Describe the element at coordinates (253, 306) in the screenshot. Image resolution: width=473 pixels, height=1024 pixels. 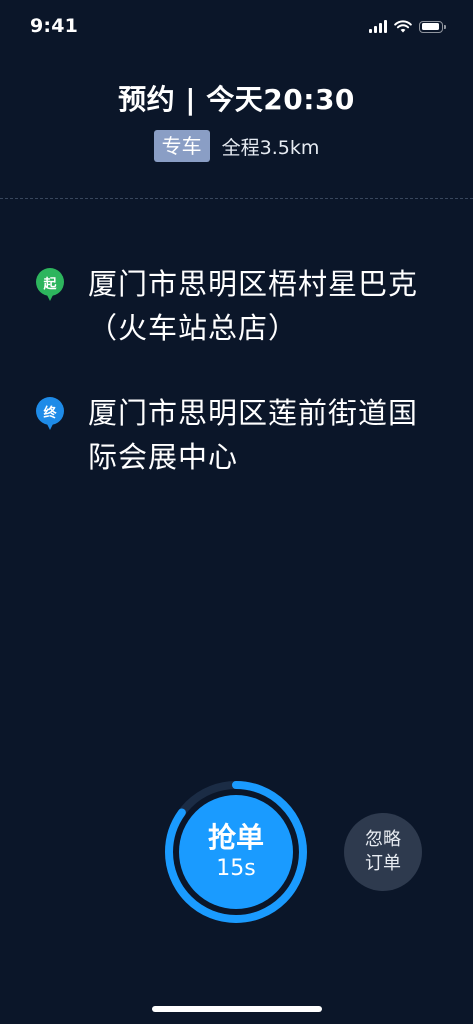
I see `start-address: 厦门市思明区梧村星巴克（火车站总店）` at that location.